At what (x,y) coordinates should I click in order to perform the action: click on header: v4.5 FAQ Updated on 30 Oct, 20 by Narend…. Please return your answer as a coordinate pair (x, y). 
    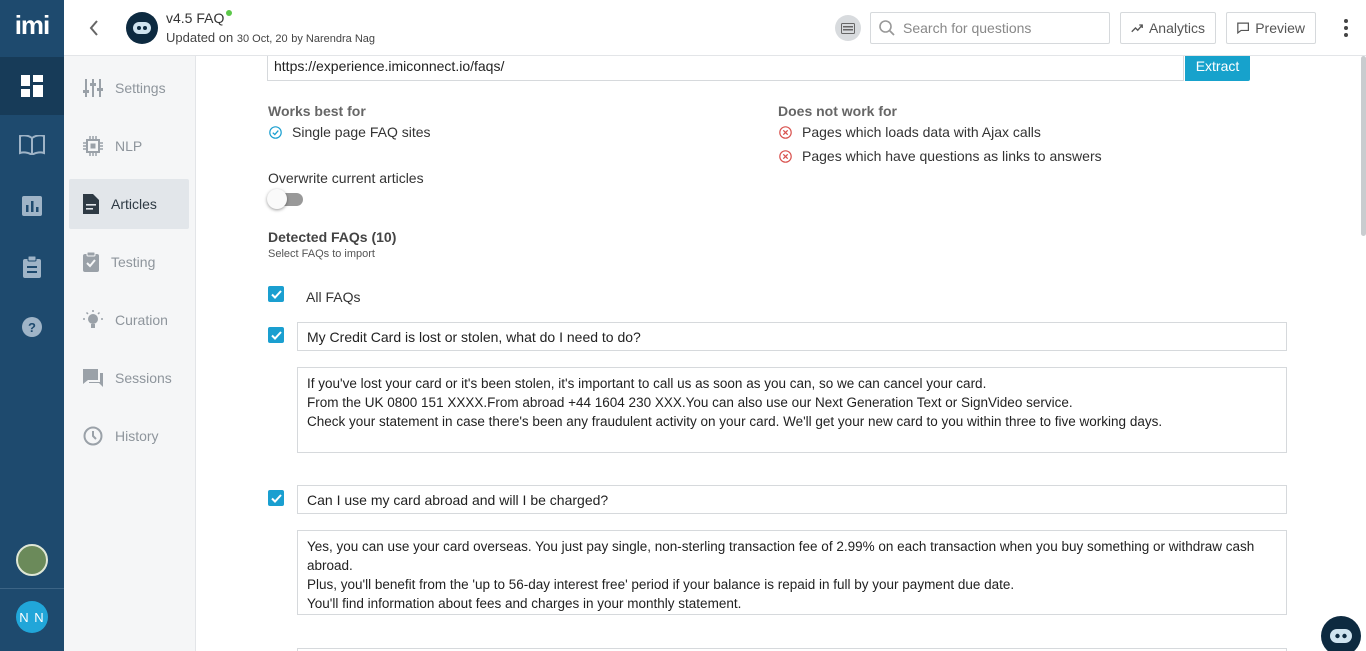
    Looking at the image, I should click on (715, 28).